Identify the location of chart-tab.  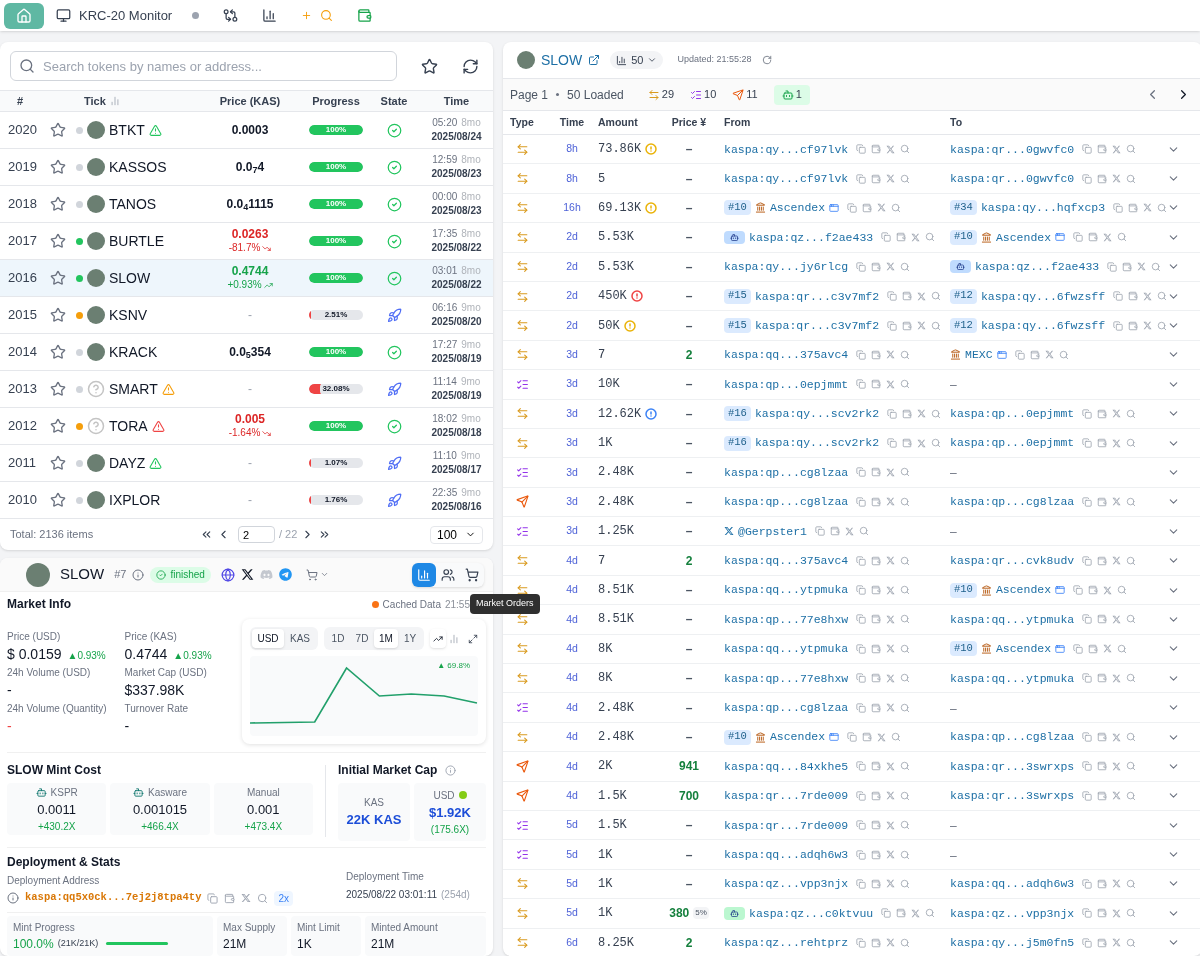
(424, 574).